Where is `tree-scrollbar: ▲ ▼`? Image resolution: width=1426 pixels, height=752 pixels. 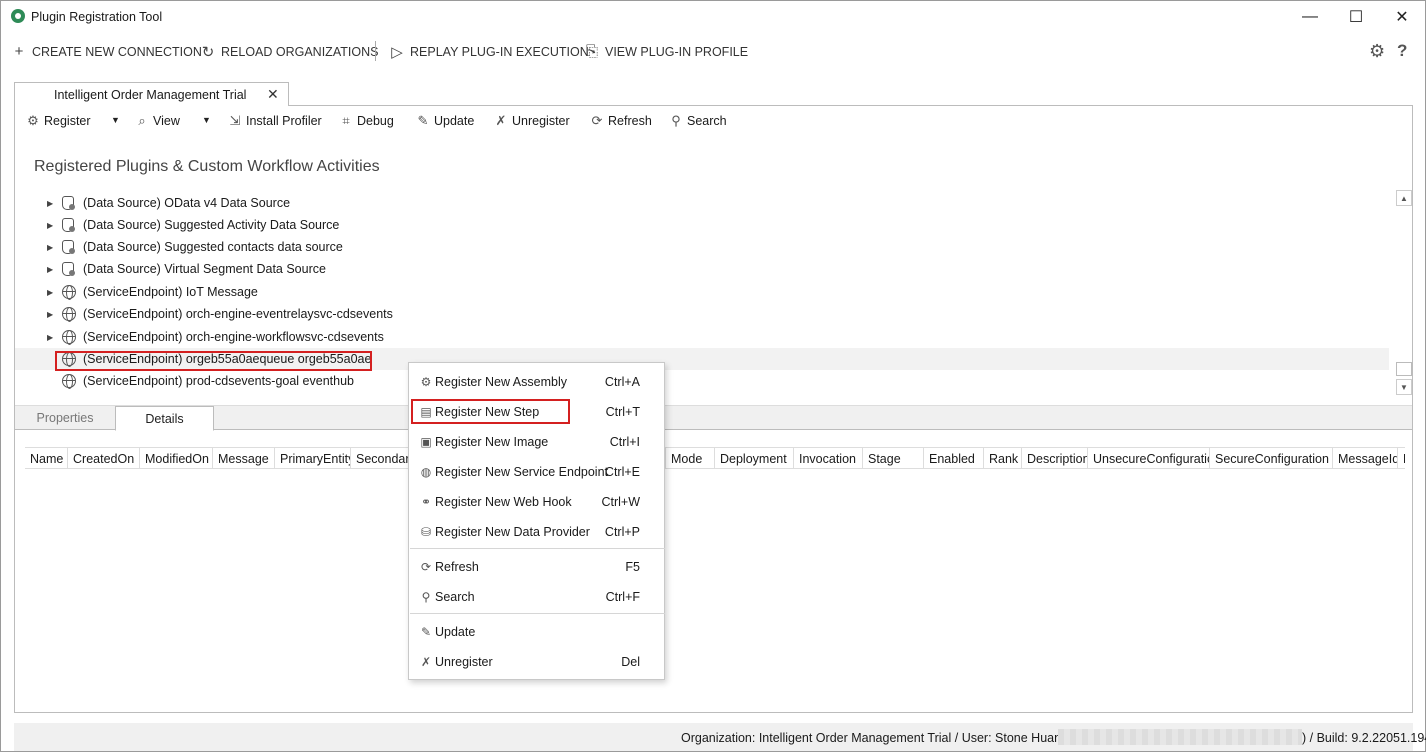 tree-scrollbar: ▲ ▼ is located at coordinates (1404, 293).